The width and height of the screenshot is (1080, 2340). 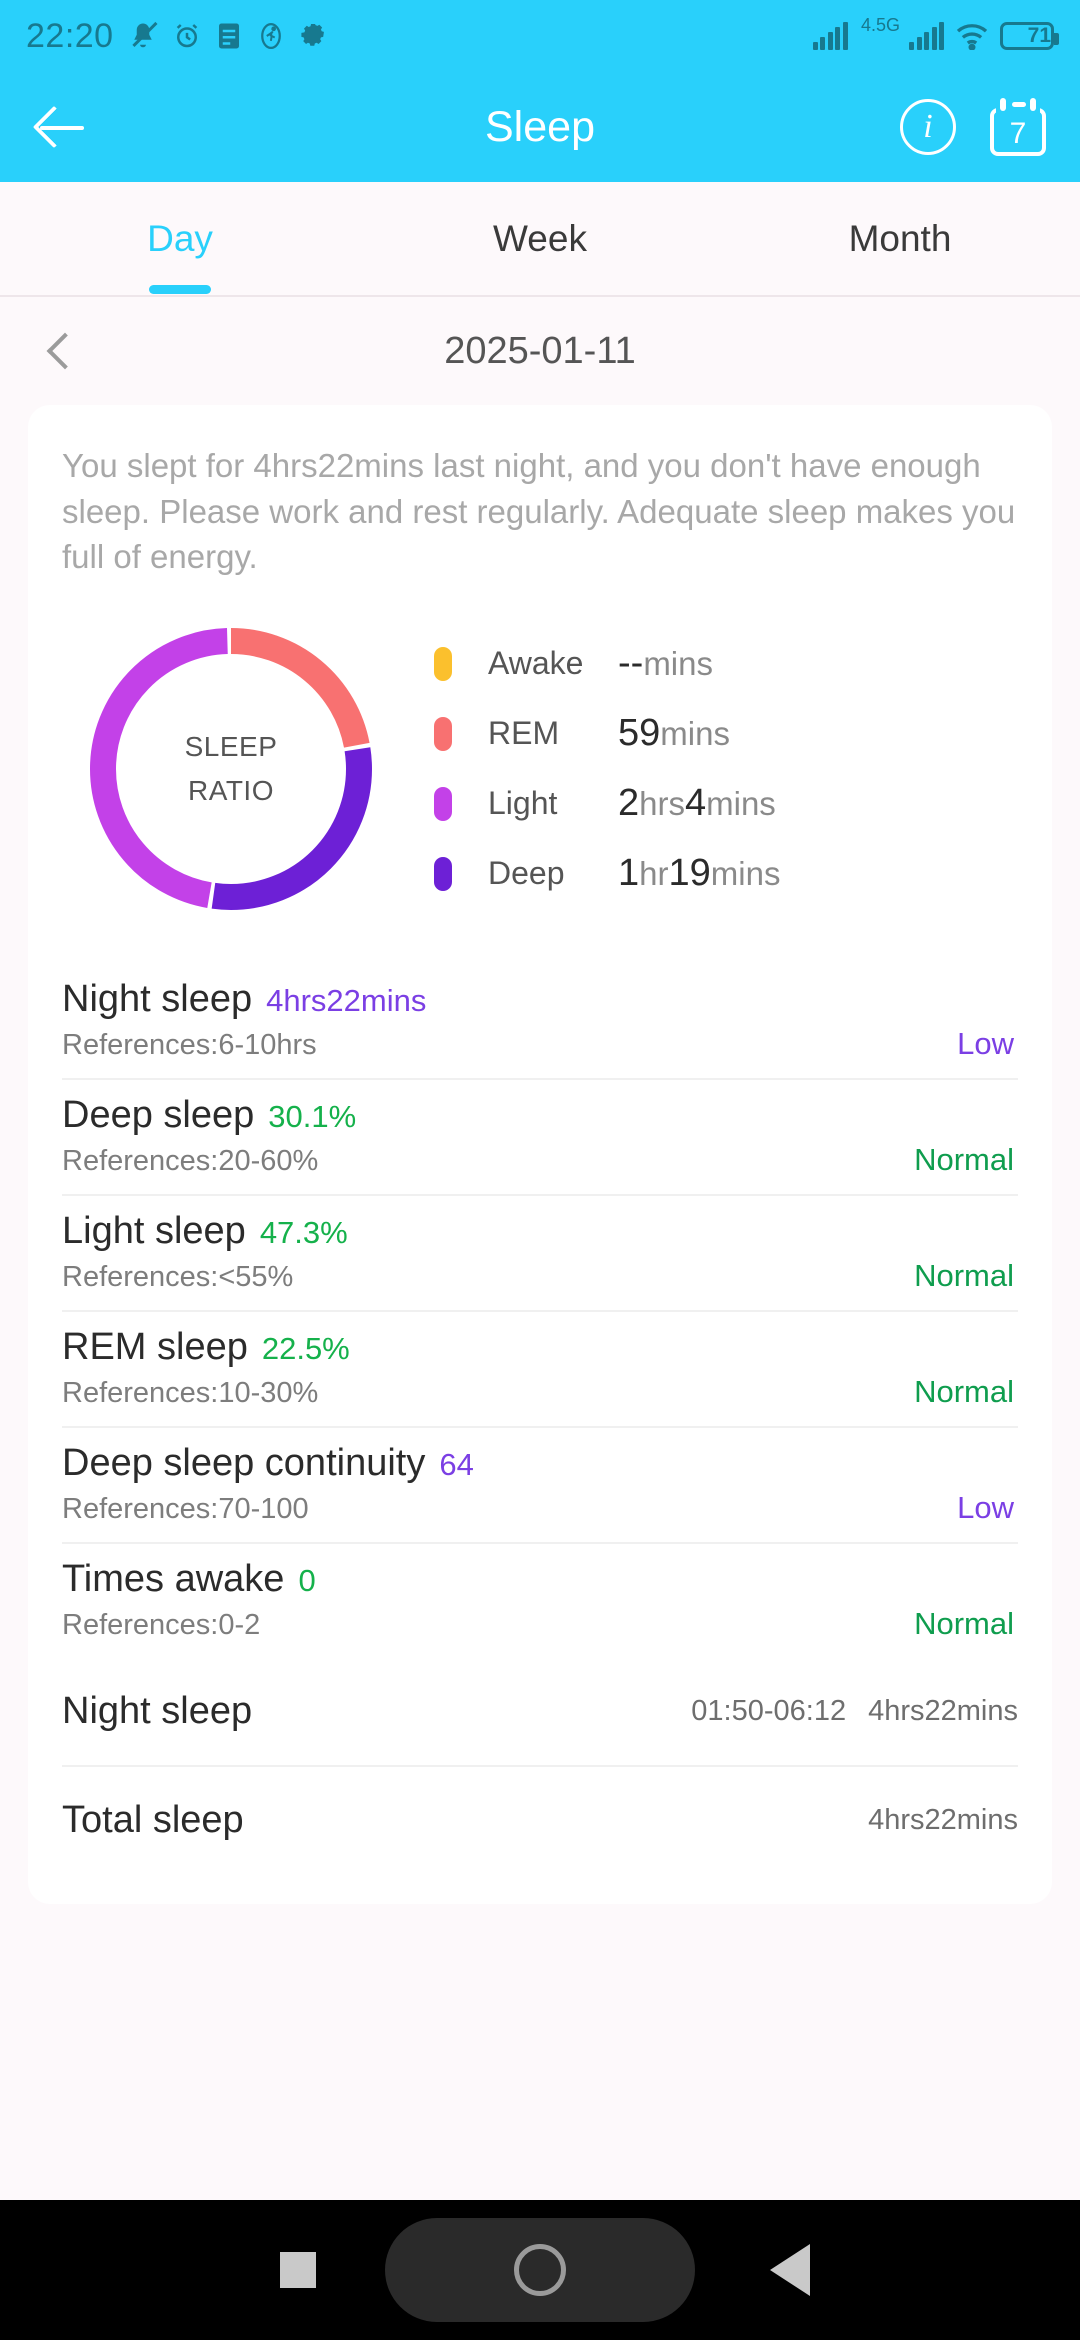 What do you see at coordinates (854, 1711) in the screenshot?
I see `summary-row-values: 01:50-06:12 4hrs22mins` at bounding box center [854, 1711].